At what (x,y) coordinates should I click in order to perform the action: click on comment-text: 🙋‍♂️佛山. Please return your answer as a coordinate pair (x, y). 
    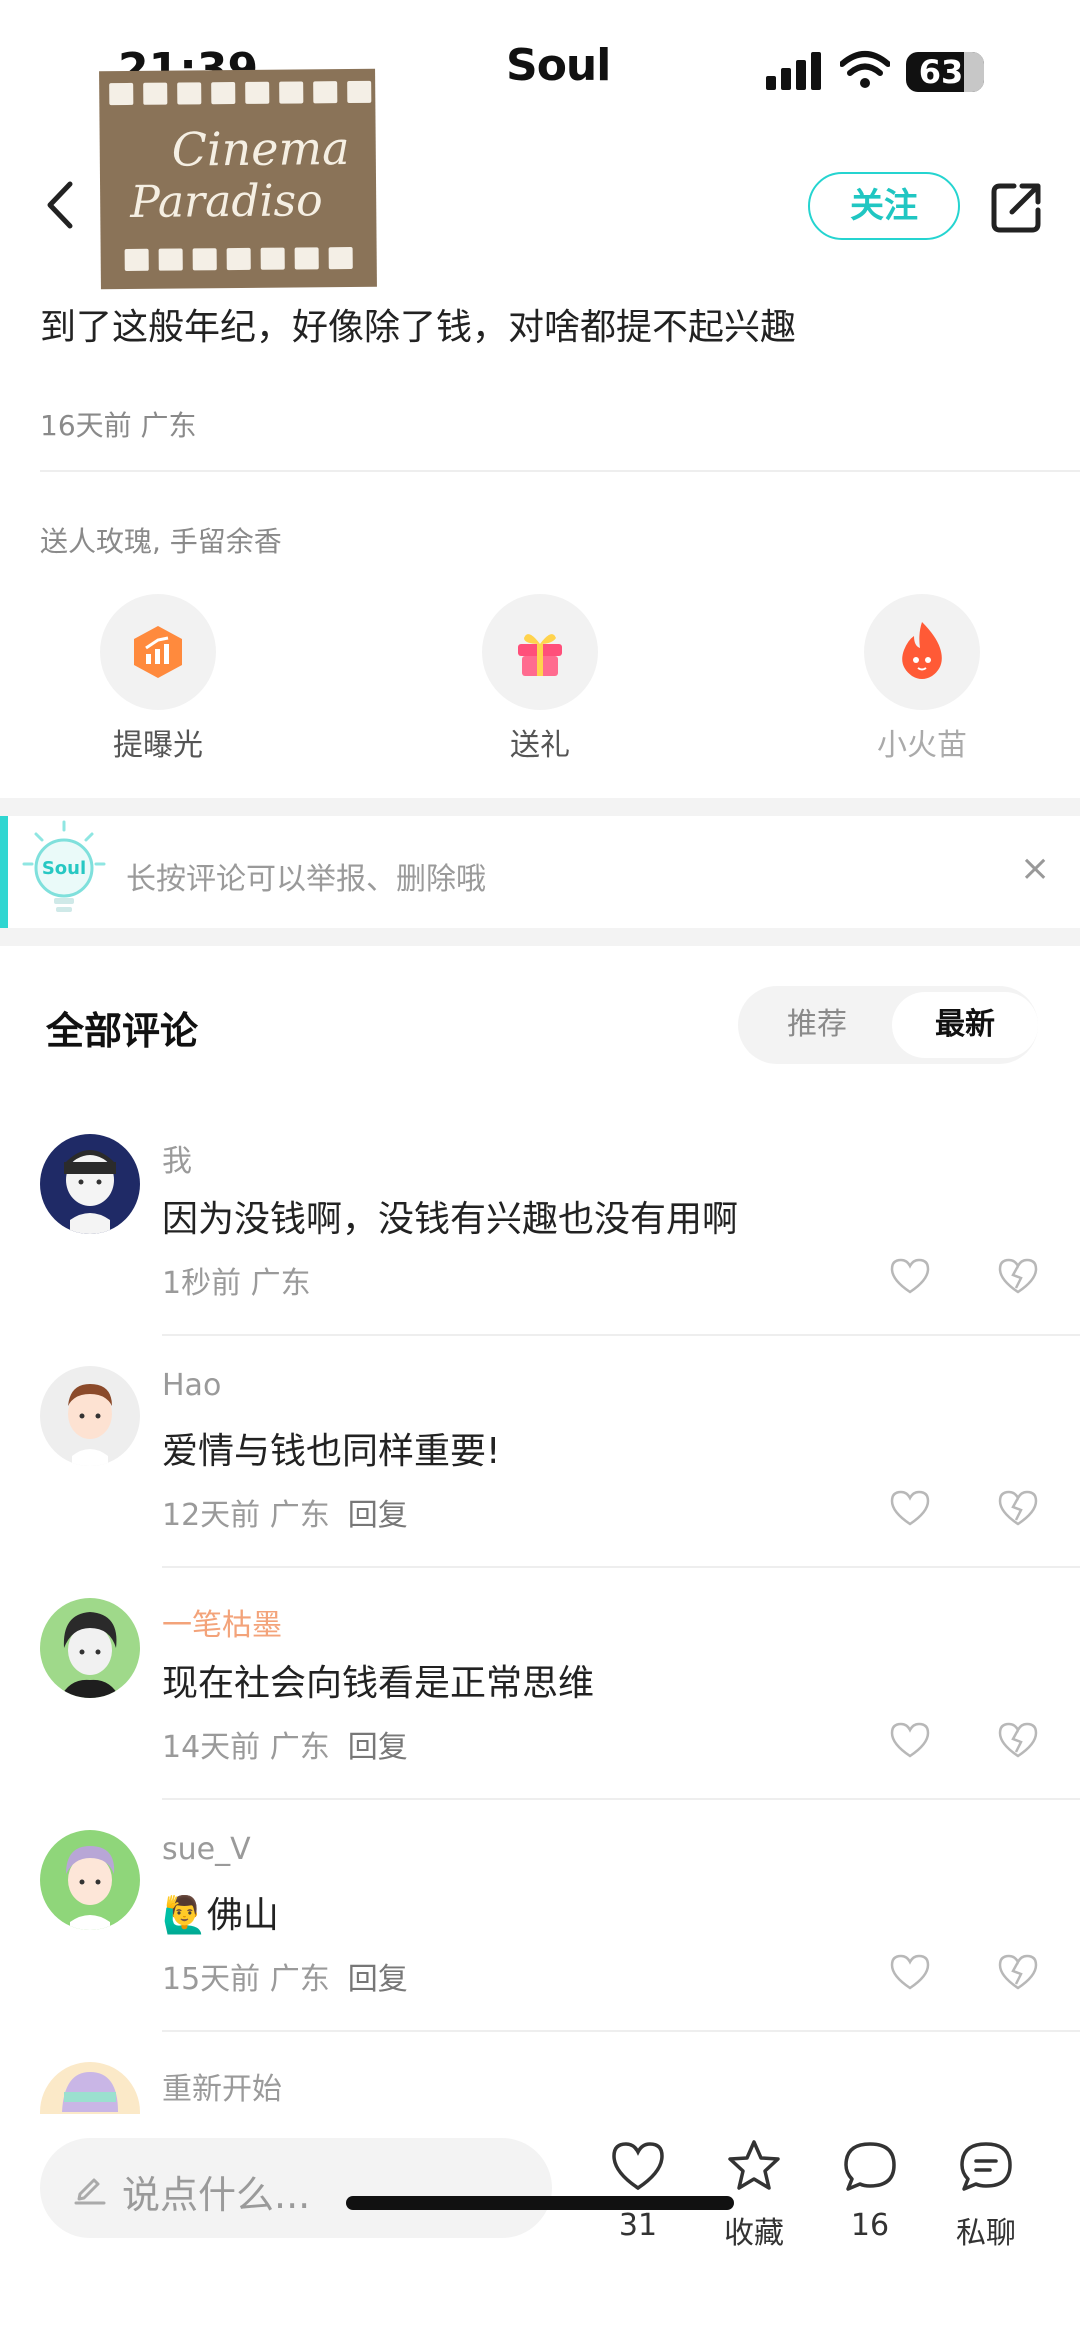
    Looking at the image, I should click on (220, 1915).